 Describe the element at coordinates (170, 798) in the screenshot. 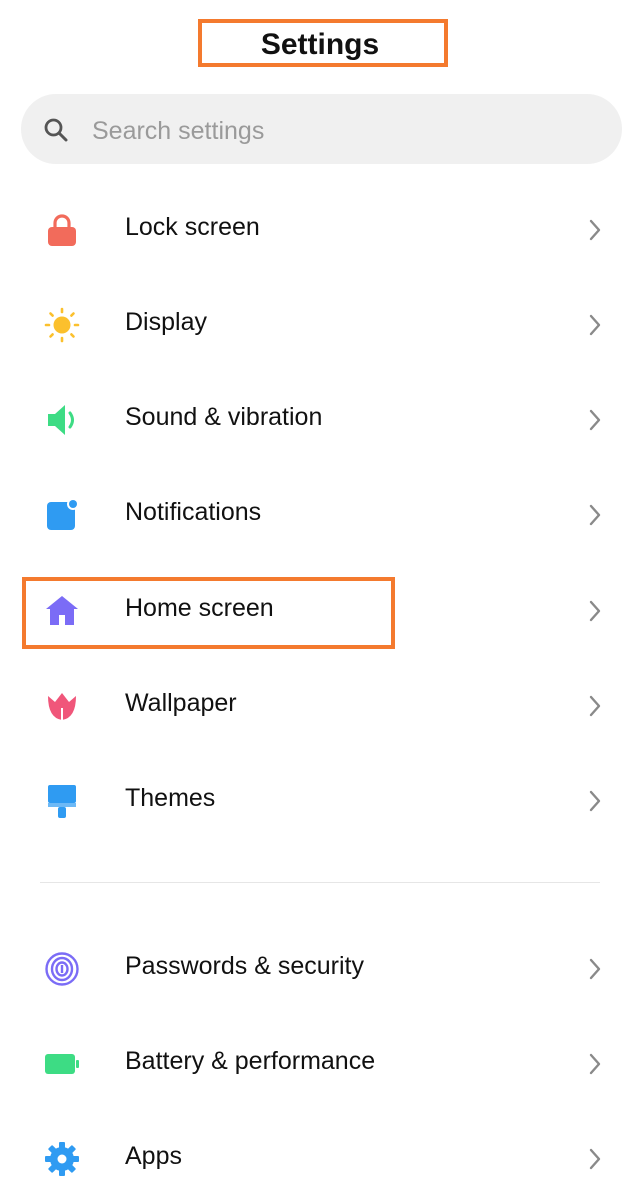

I see `settings-item-label: Themes` at that location.